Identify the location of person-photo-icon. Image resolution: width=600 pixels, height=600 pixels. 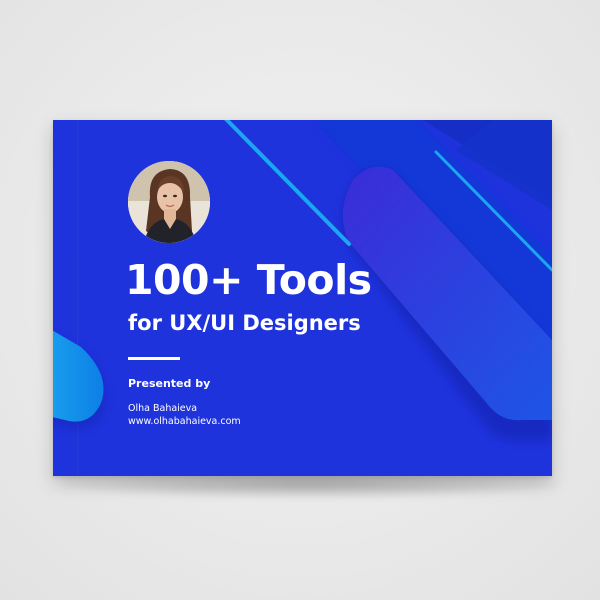
(169, 202).